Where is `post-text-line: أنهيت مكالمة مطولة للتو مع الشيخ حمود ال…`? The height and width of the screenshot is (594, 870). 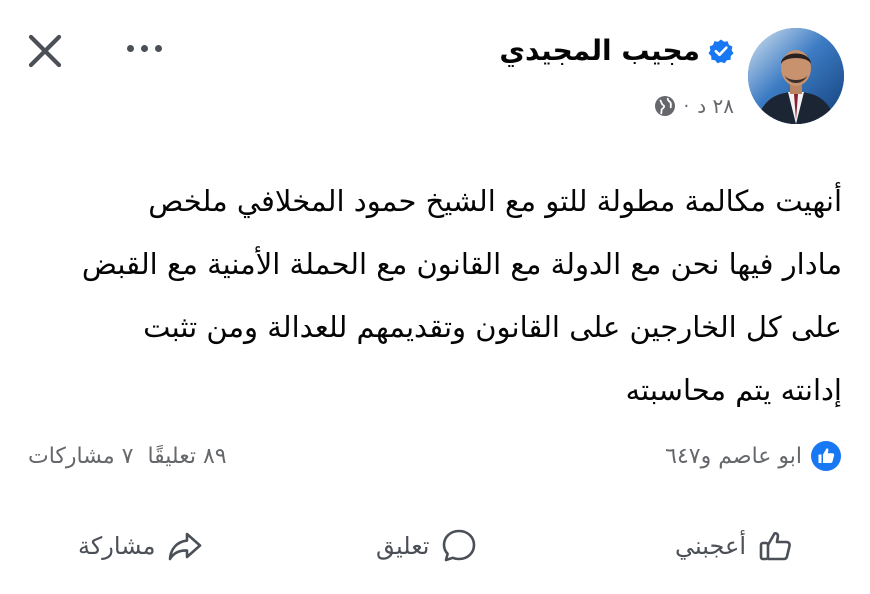 post-text-line: أنهيت مكالمة مطولة للتو مع الشيخ حمود ال… is located at coordinates (495, 201).